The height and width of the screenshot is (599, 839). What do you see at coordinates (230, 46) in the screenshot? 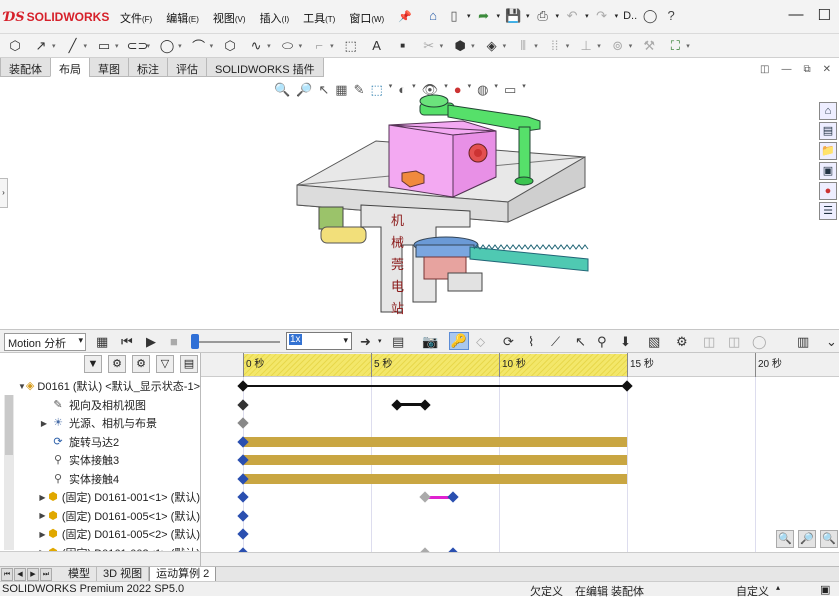
I see `polygon-icon: ⬡` at bounding box center [230, 46].